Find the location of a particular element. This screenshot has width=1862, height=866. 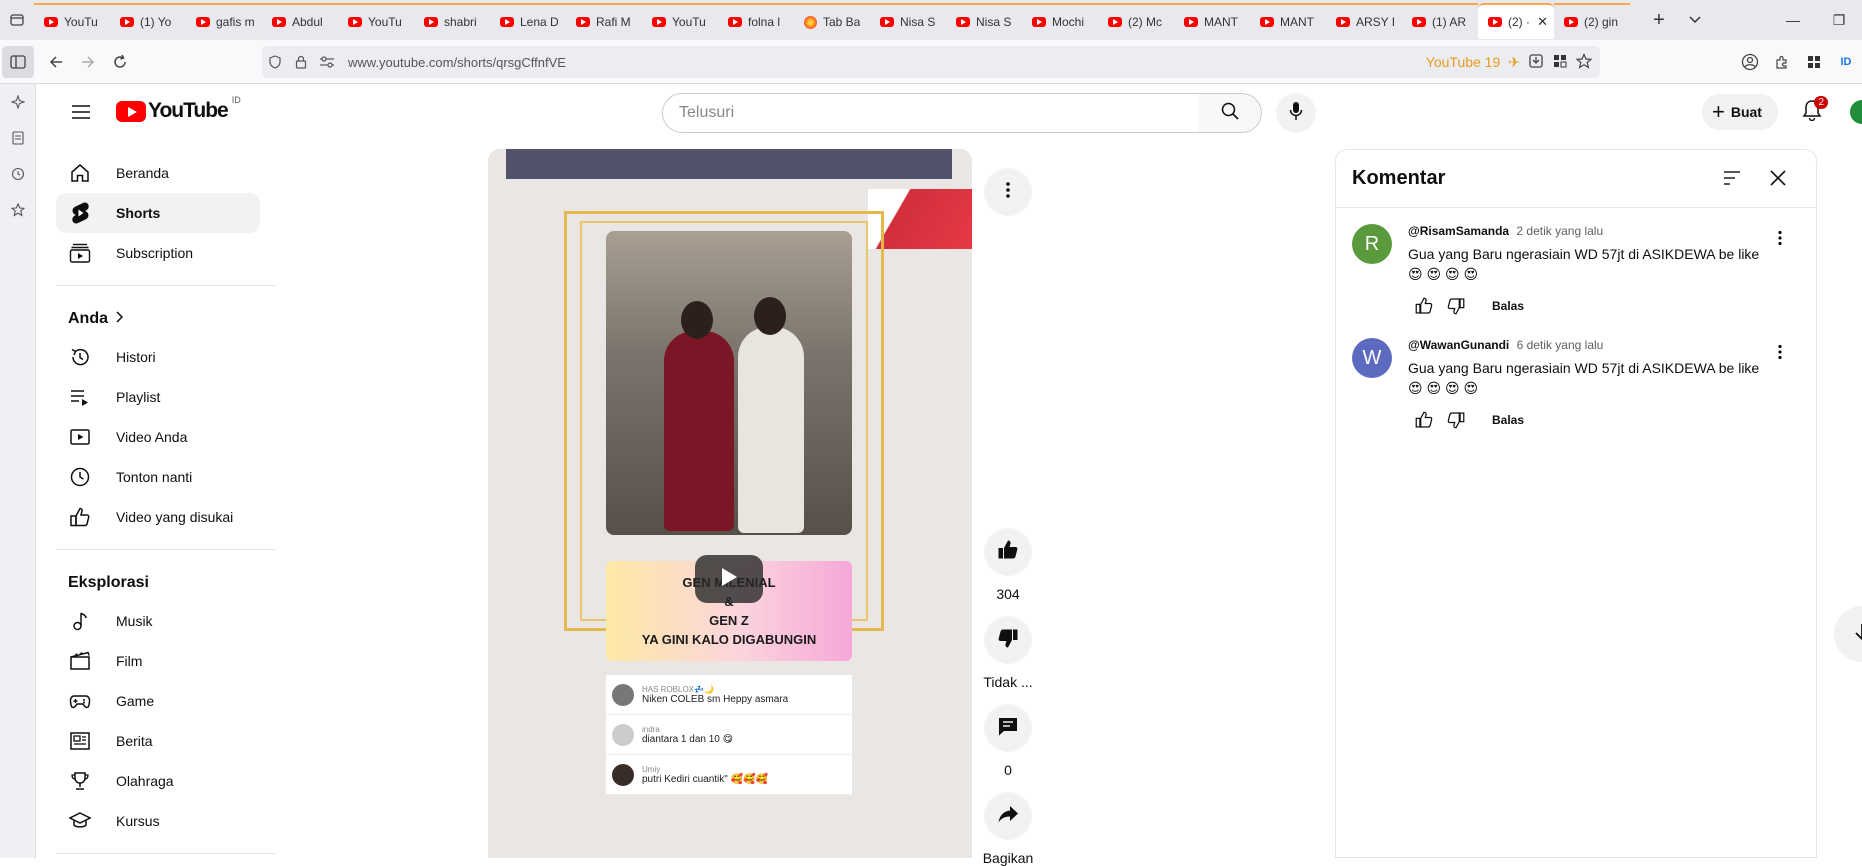

comment-author: @RisamSamanda is located at coordinates (1458, 231).